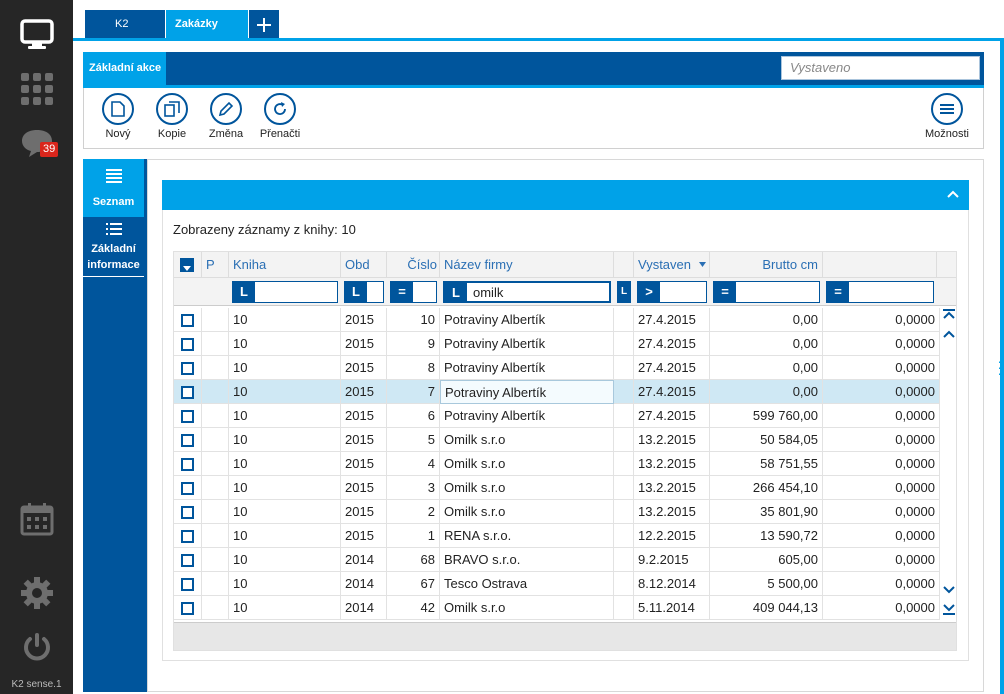 This screenshot has height=694, width=1004. Describe the element at coordinates (456, 293) in the screenshot. I see `filter-nazev-operator: L` at that location.